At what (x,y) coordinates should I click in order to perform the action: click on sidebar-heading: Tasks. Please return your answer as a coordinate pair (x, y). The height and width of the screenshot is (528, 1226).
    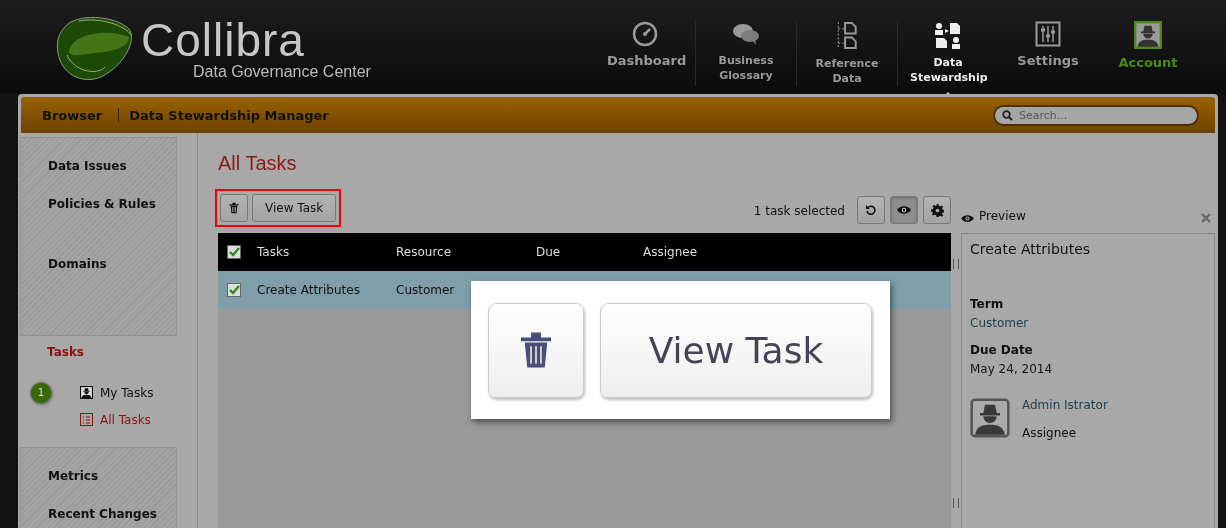
    Looking at the image, I should click on (107, 362).